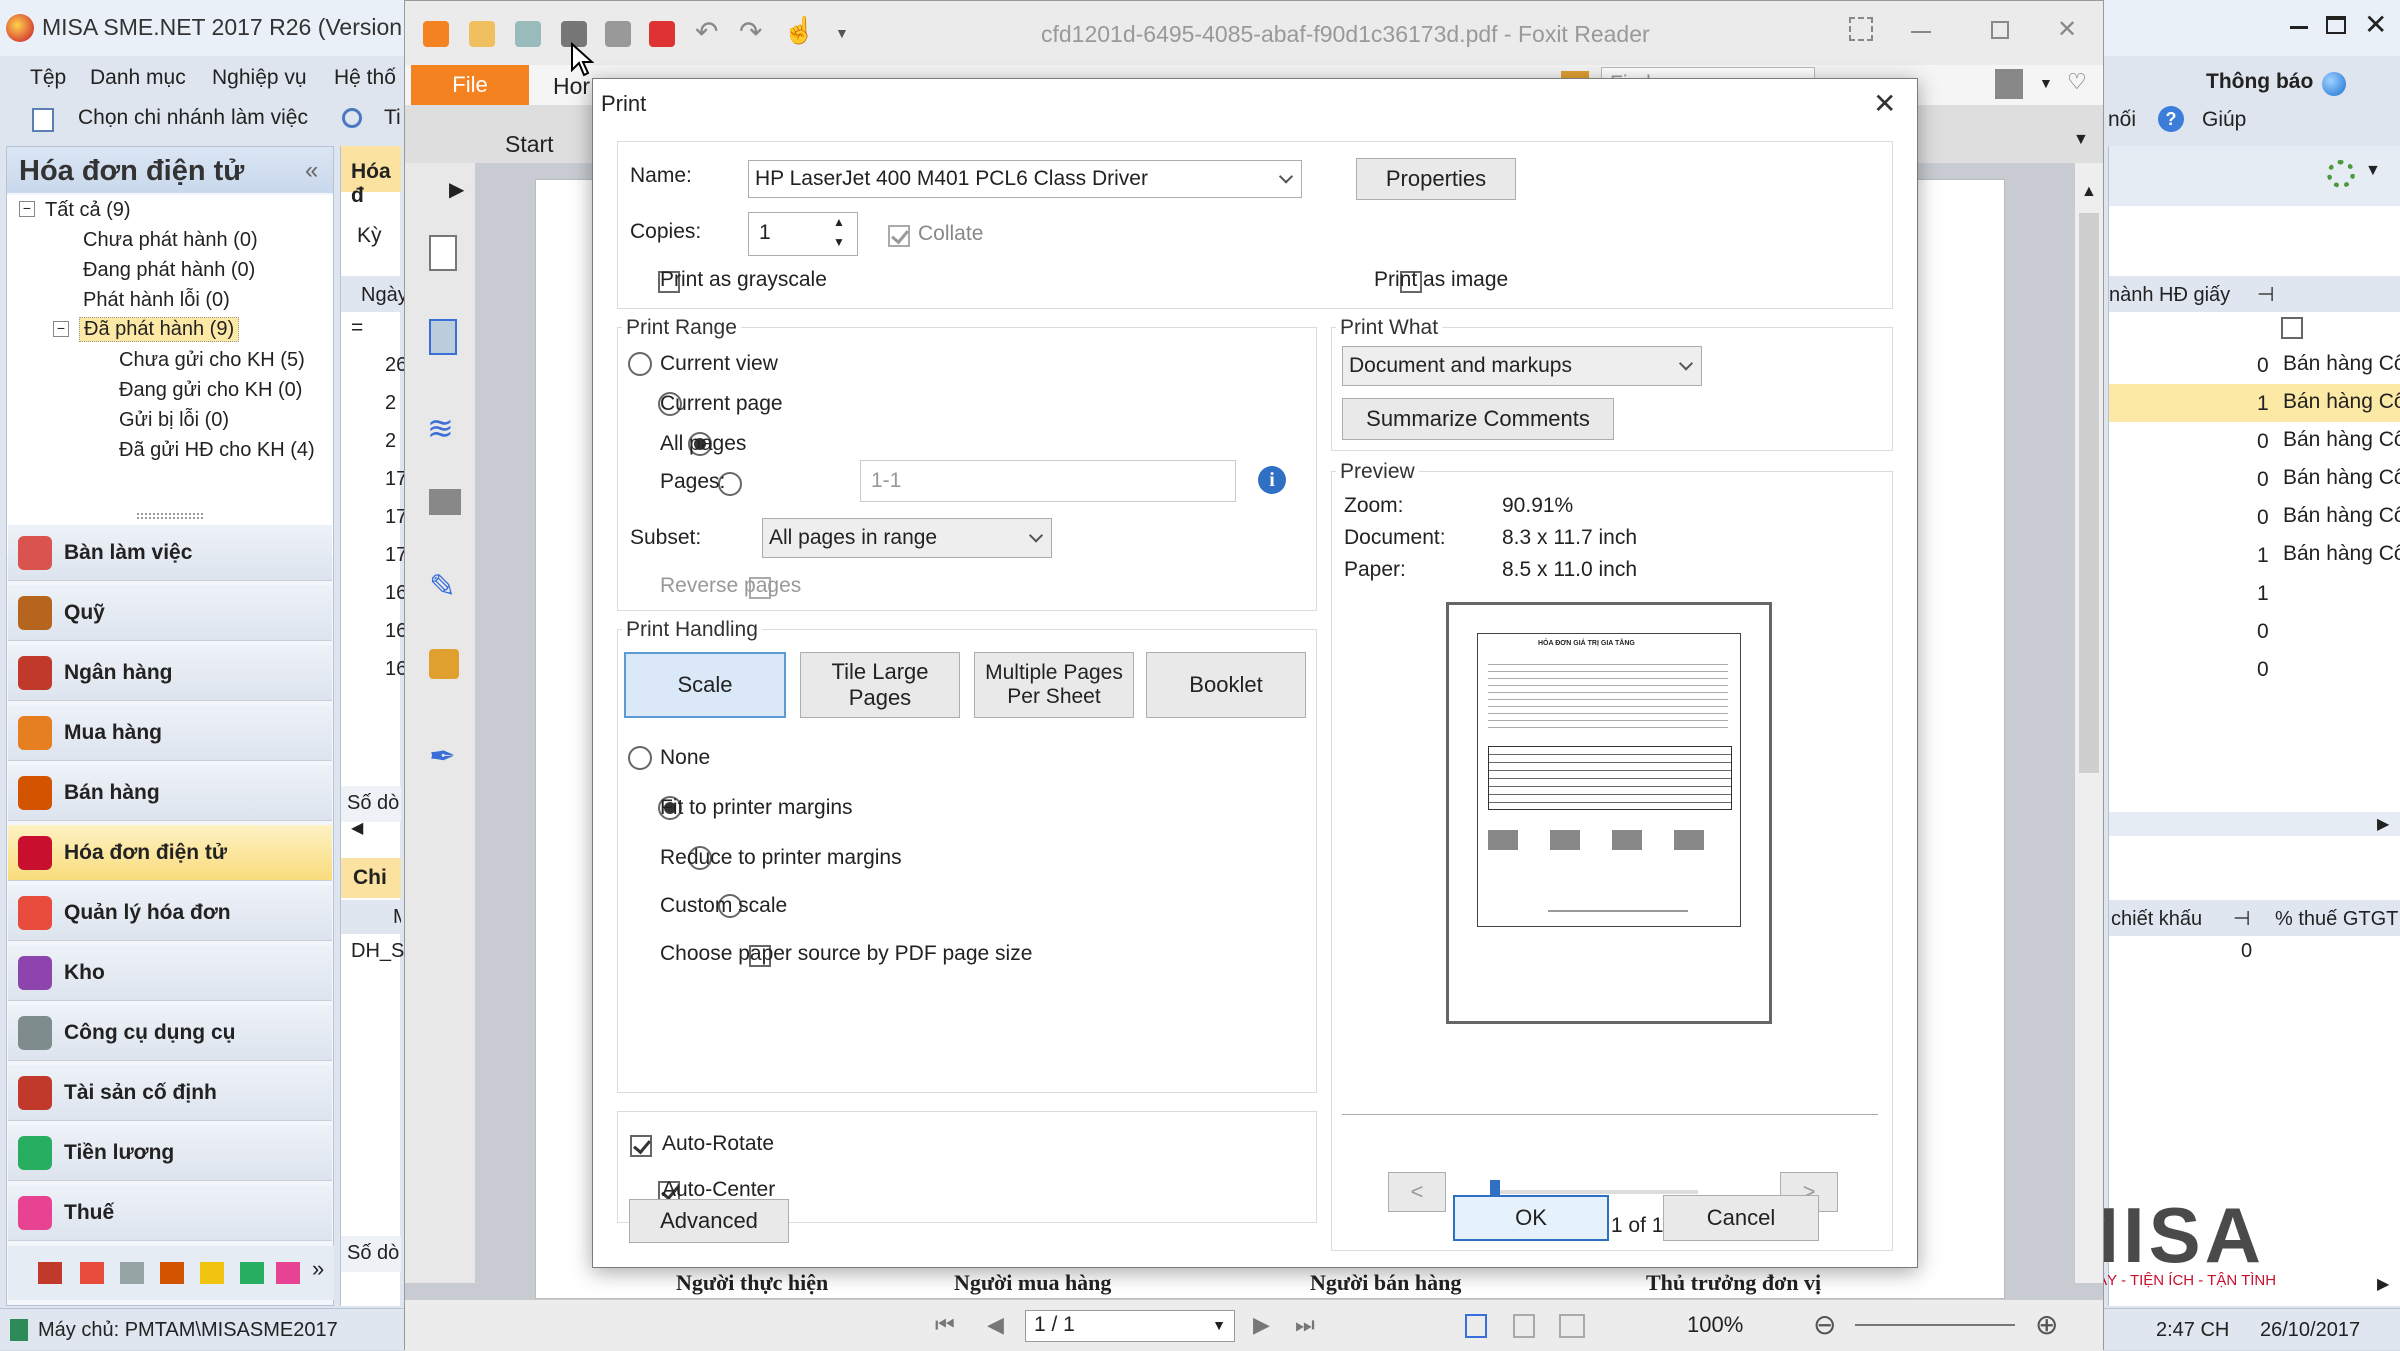 This screenshot has width=2400, height=1351. Describe the element at coordinates (640, 364) in the screenshot. I see `current-view-radio` at that location.